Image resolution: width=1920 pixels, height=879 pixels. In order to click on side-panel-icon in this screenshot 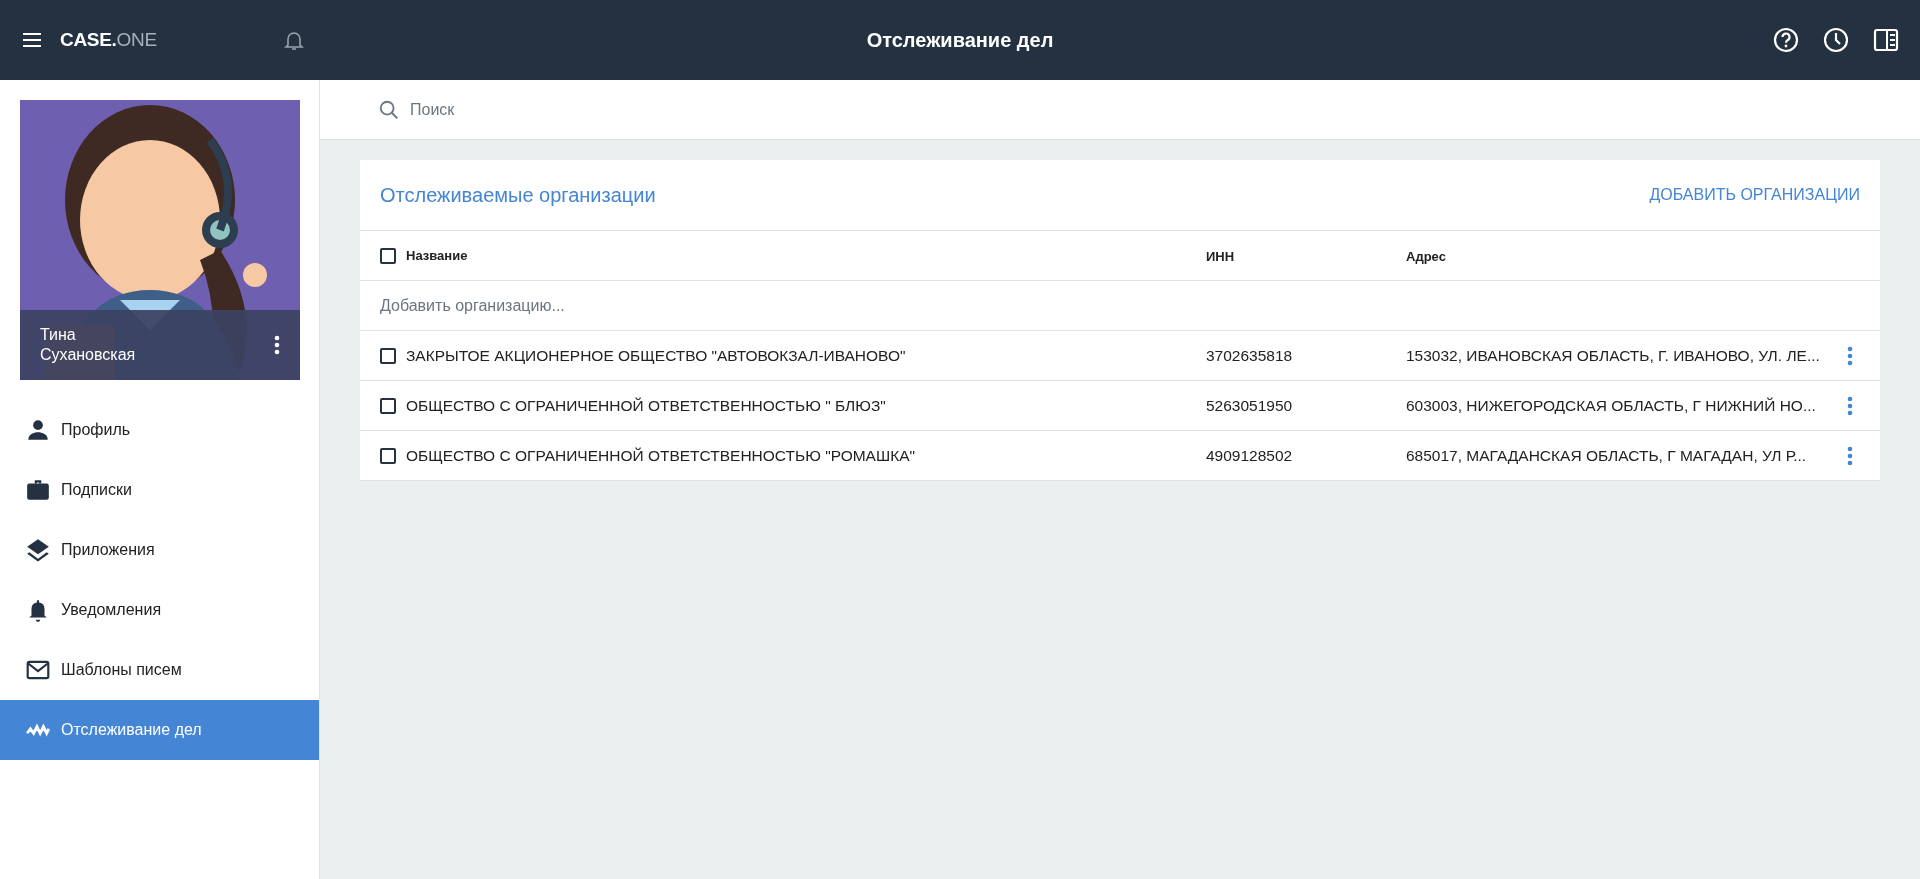, I will do `click(1886, 40)`.